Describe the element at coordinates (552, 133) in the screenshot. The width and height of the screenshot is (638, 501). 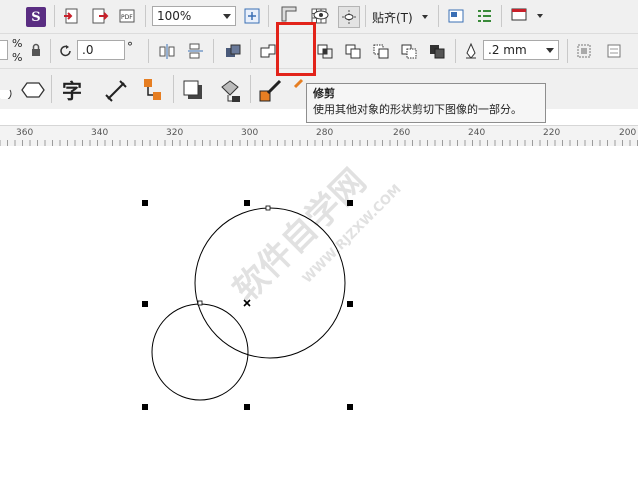
I see `ruler-label: 220` at that location.